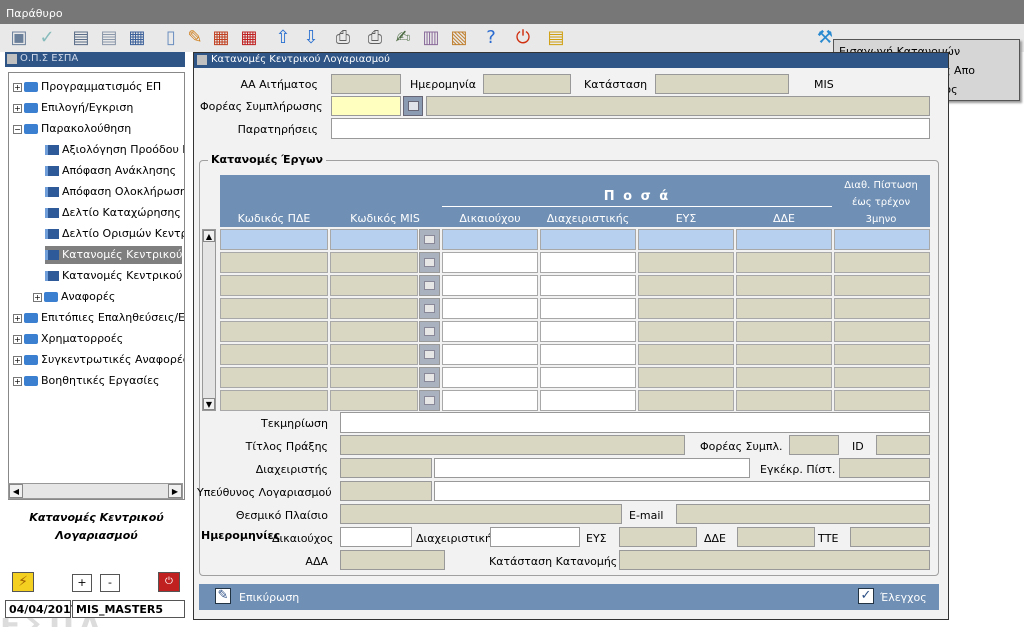  Describe the element at coordinates (884, 468) in the screenshot. I see `egkr-field` at that location.